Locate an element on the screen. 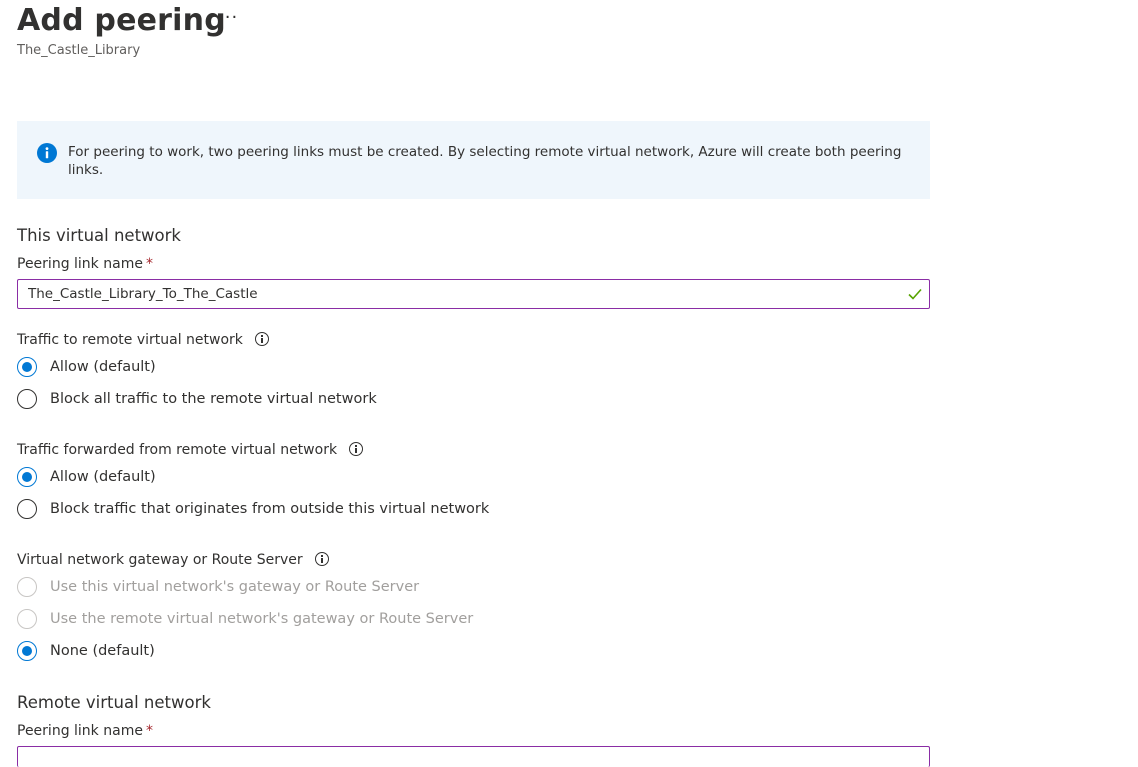 The height and width of the screenshot is (767, 1138). info-icon is located at coordinates (47, 153).